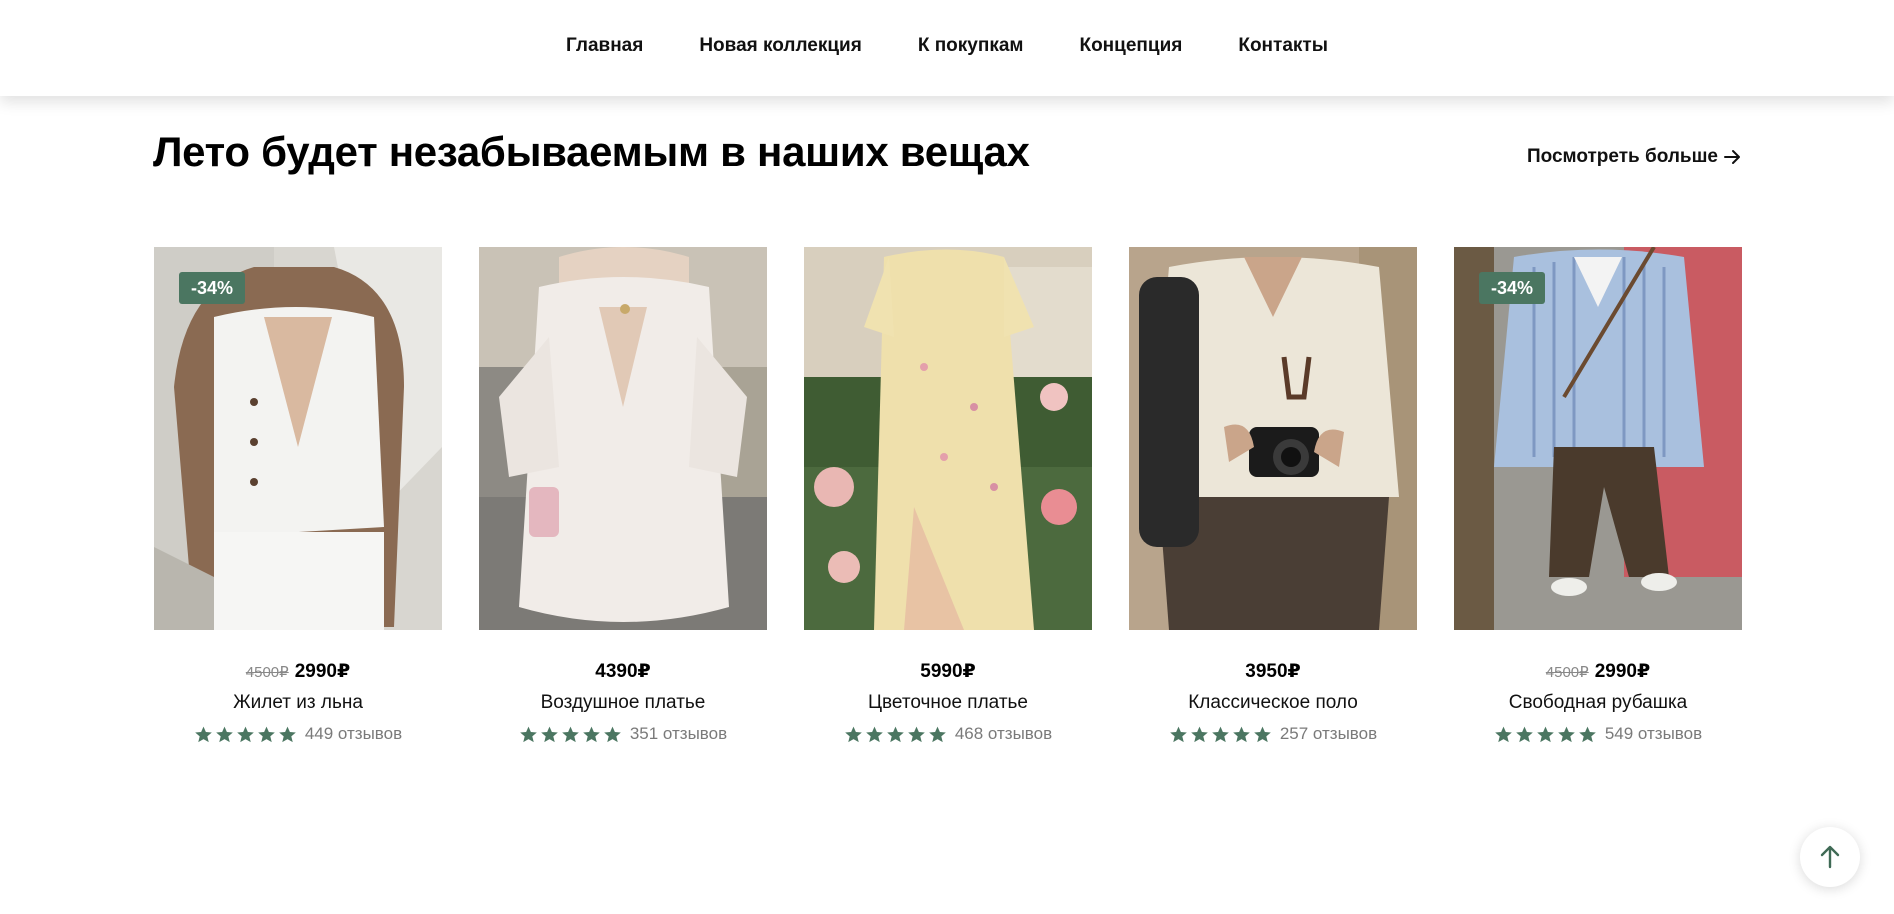 Image resolution: width=1894 pixels, height=914 pixels. What do you see at coordinates (1130, 46) in the screenshot?
I see `nav-item-concept: Концепция` at bounding box center [1130, 46].